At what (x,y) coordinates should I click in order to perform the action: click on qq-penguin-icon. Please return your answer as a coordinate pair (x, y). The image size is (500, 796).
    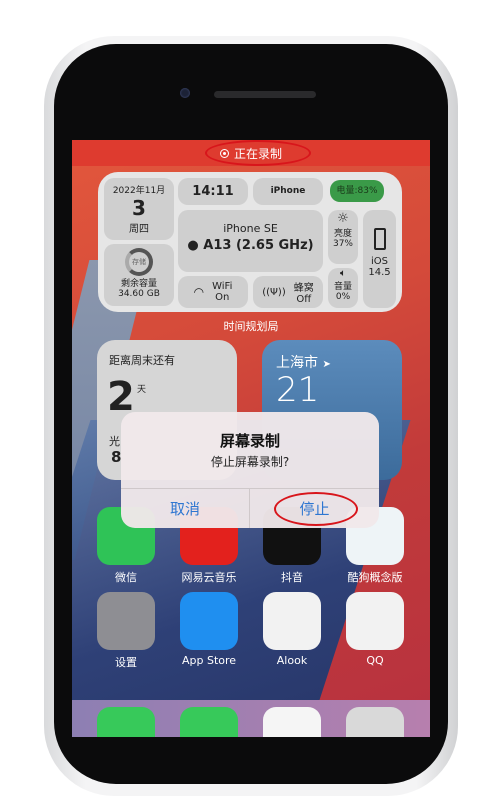
    Looking at the image, I should click on (375, 621).